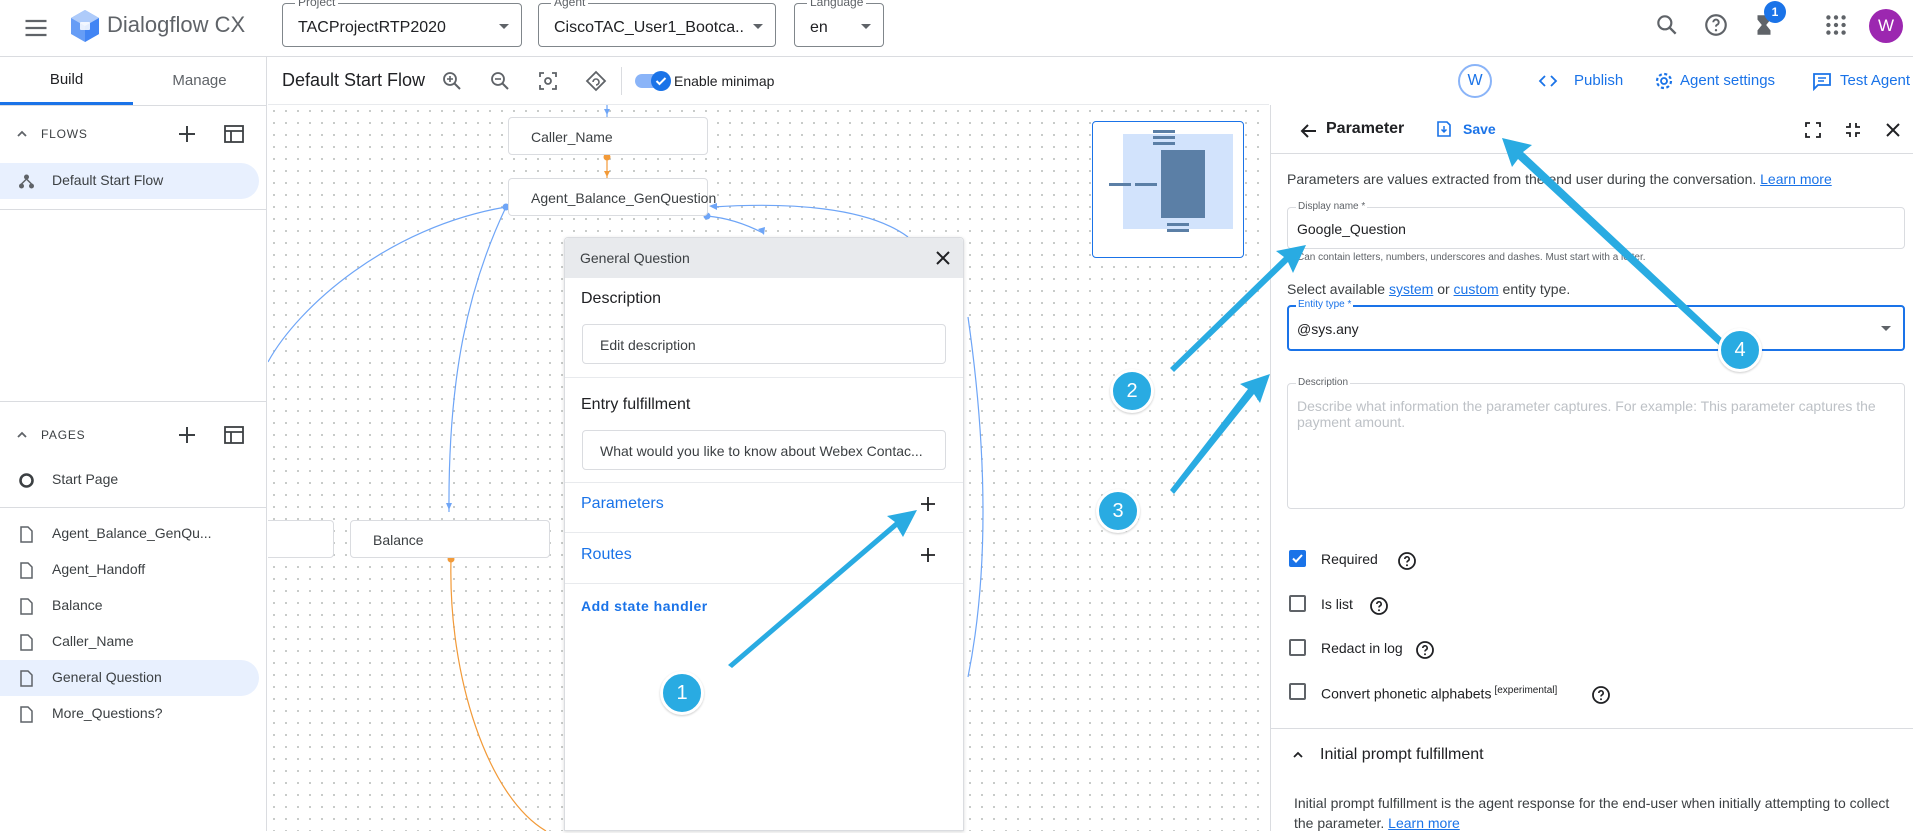 This screenshot has width=1913, height=833. I want to click on page-icon, so click(26, 678).